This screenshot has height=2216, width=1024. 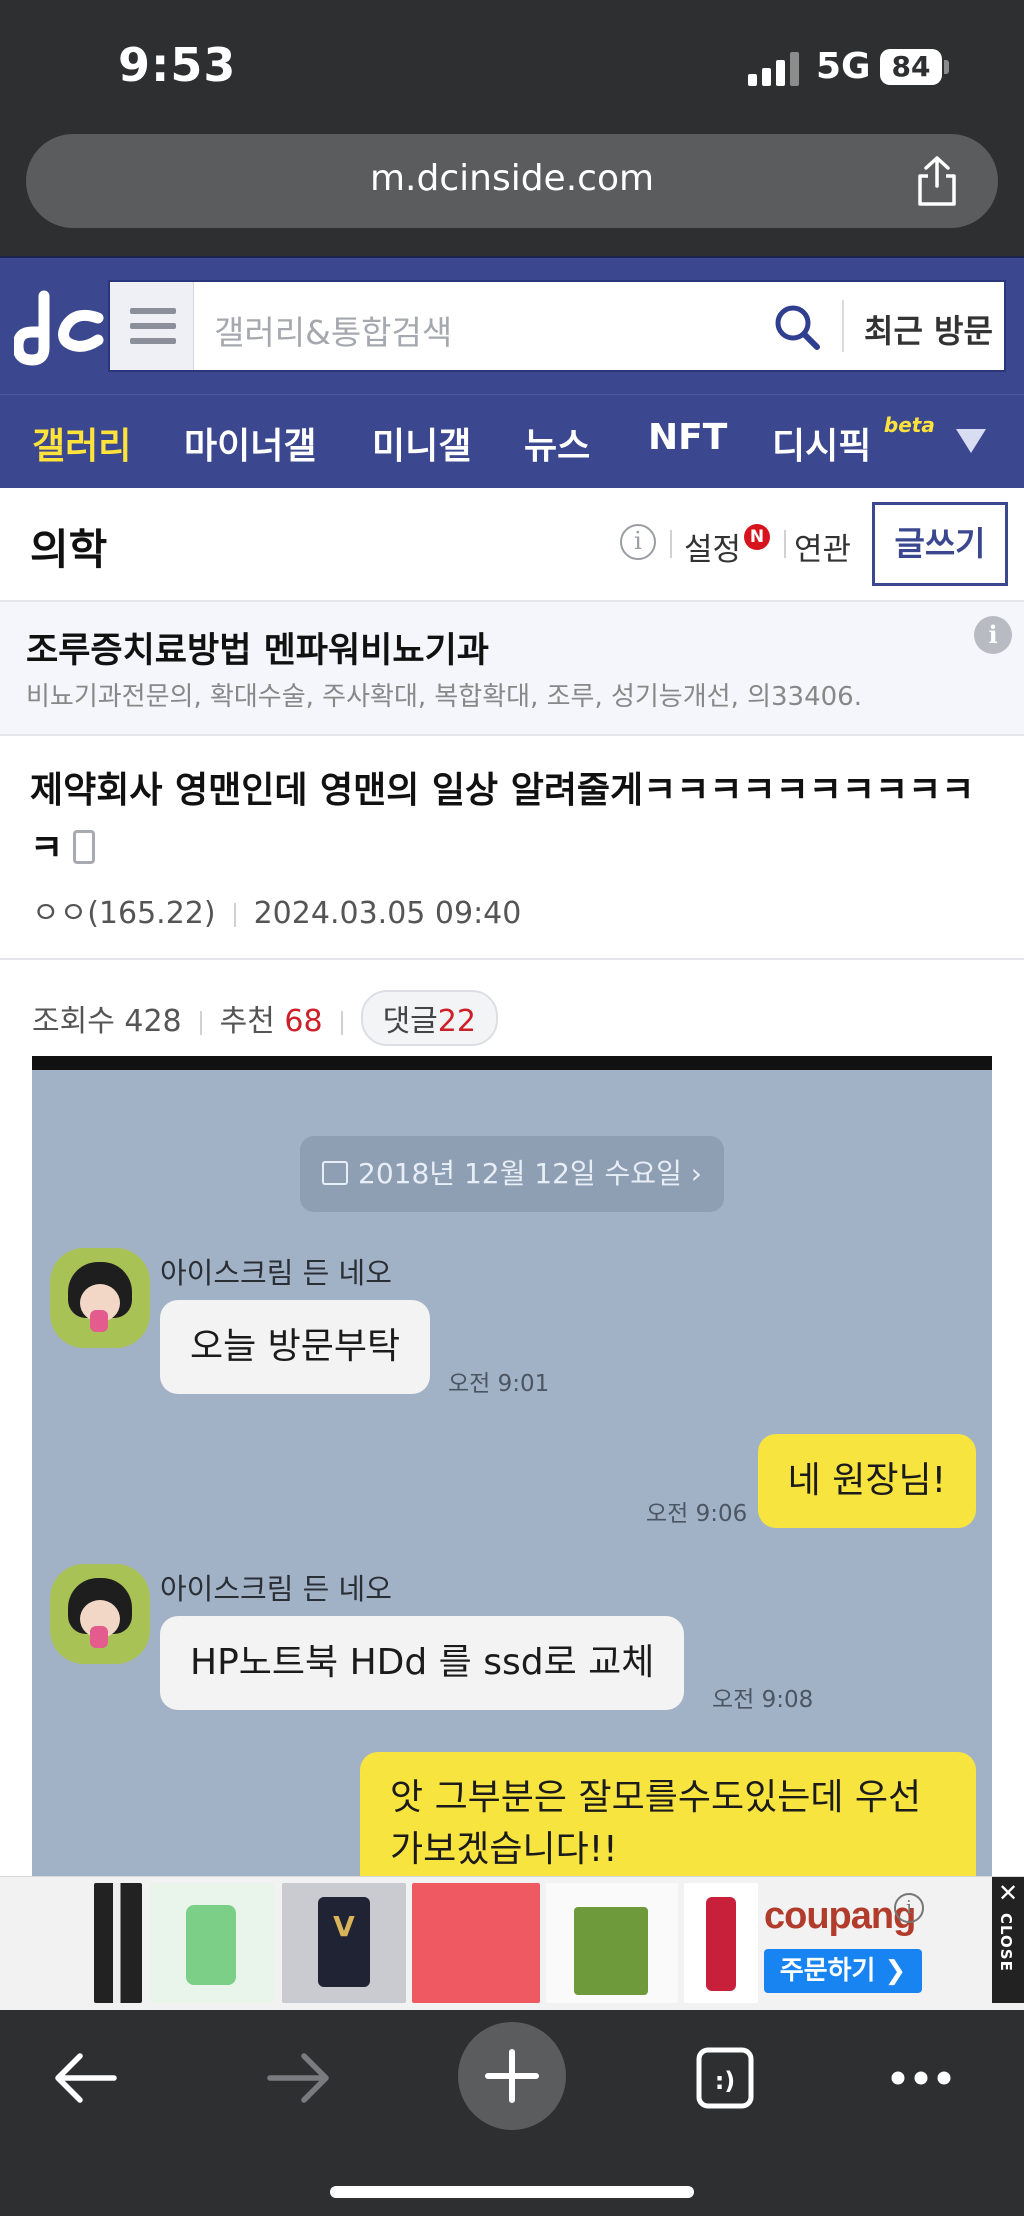 I want to click on post-meta: ㅇㅇ(165.22) 2024.03.05 09:40, so click(x=276, y=910).